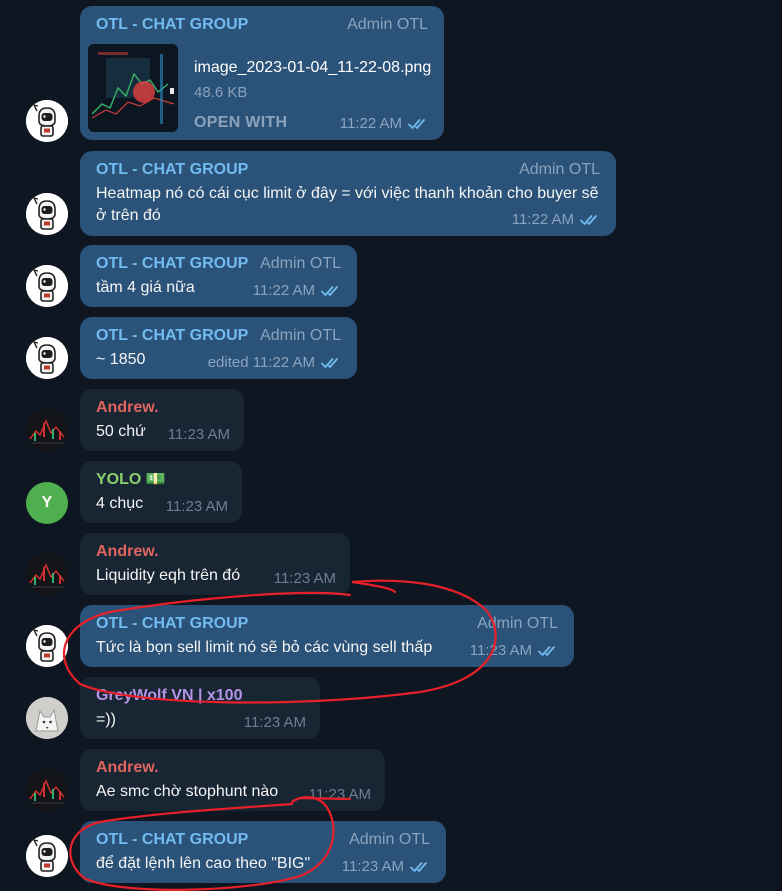 This screenshot has width=782, height=891. I want to click on message-row-10: Andrew. Ae smc chờ stophunt nào 11:23 AM, so click(391, 781).